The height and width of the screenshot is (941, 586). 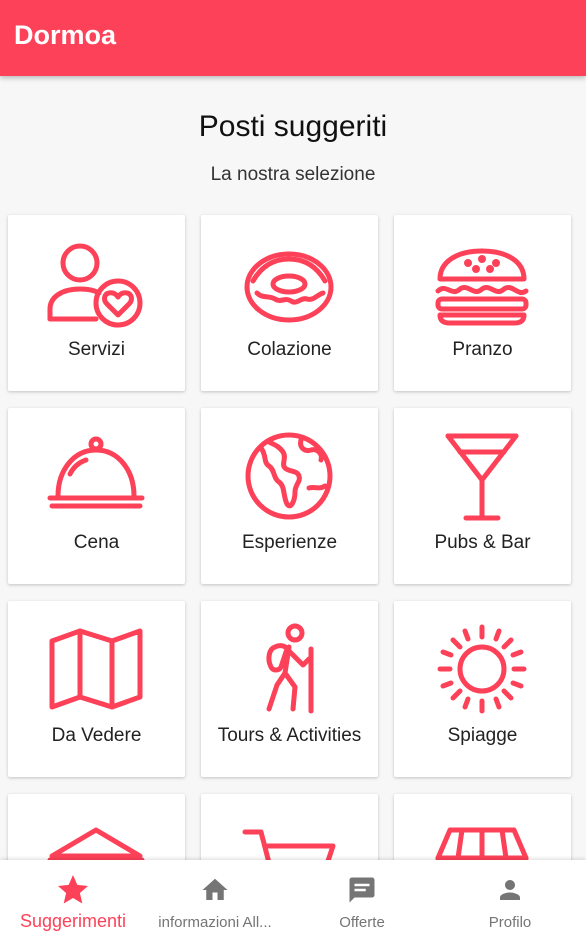 I want to click on category-label: Tours & Activities, so click(x=289, y=735).